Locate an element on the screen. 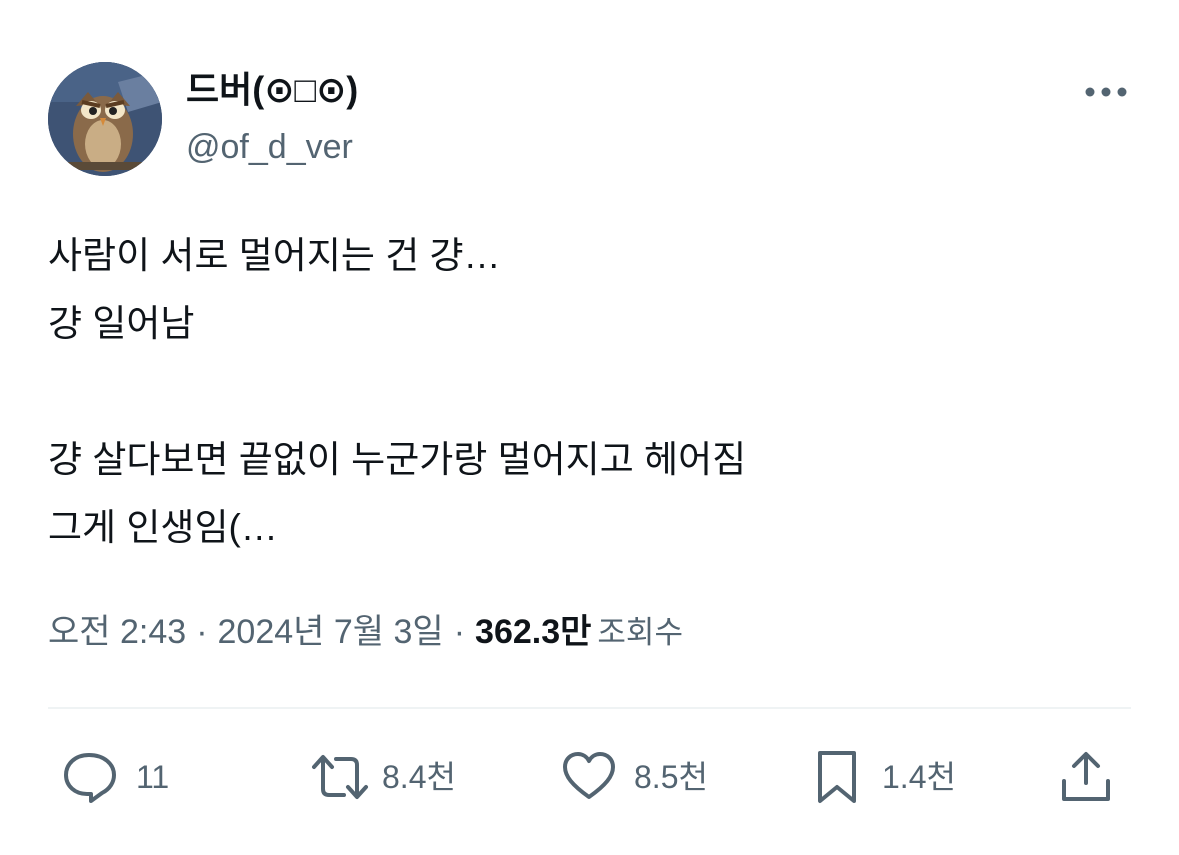 This screenshot has width=1179, height=855. retweet-button: 8.4천 is located at coordinates (382, 777).